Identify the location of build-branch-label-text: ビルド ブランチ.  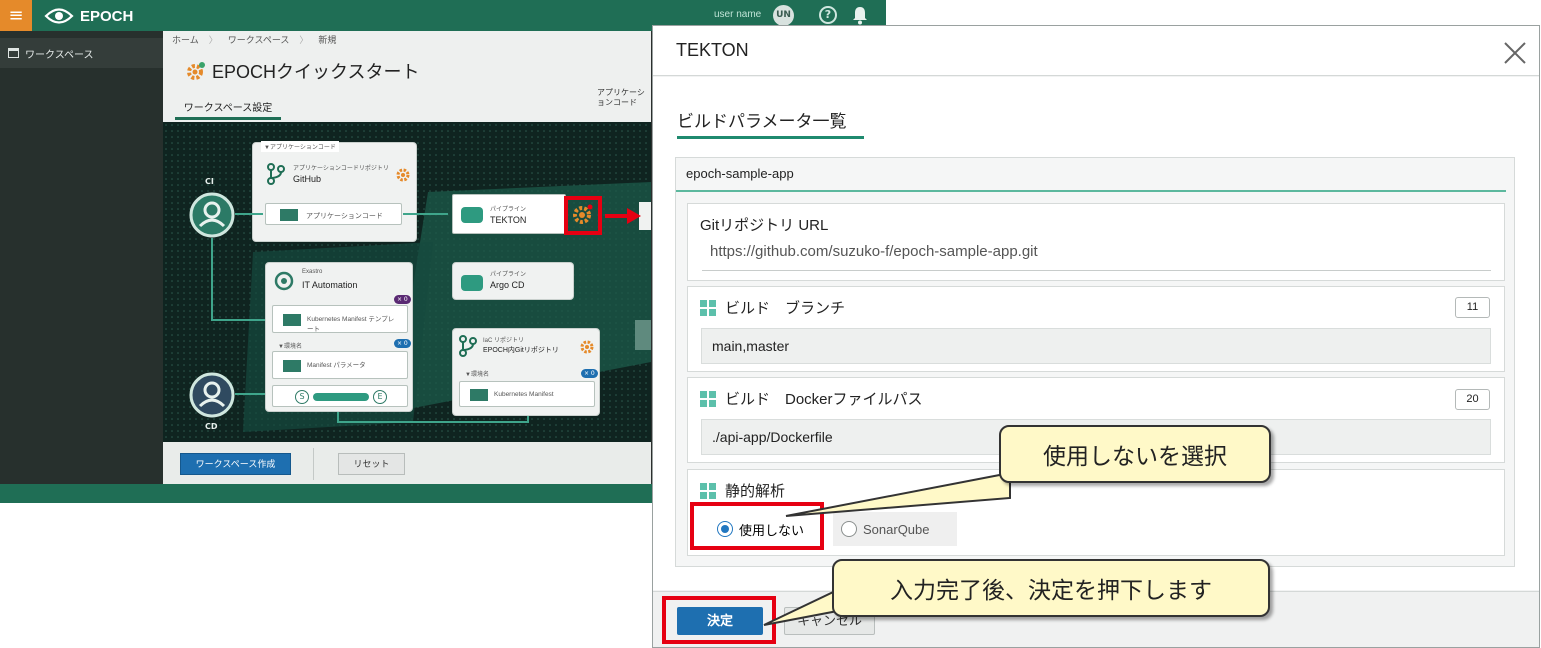
(785, 308).